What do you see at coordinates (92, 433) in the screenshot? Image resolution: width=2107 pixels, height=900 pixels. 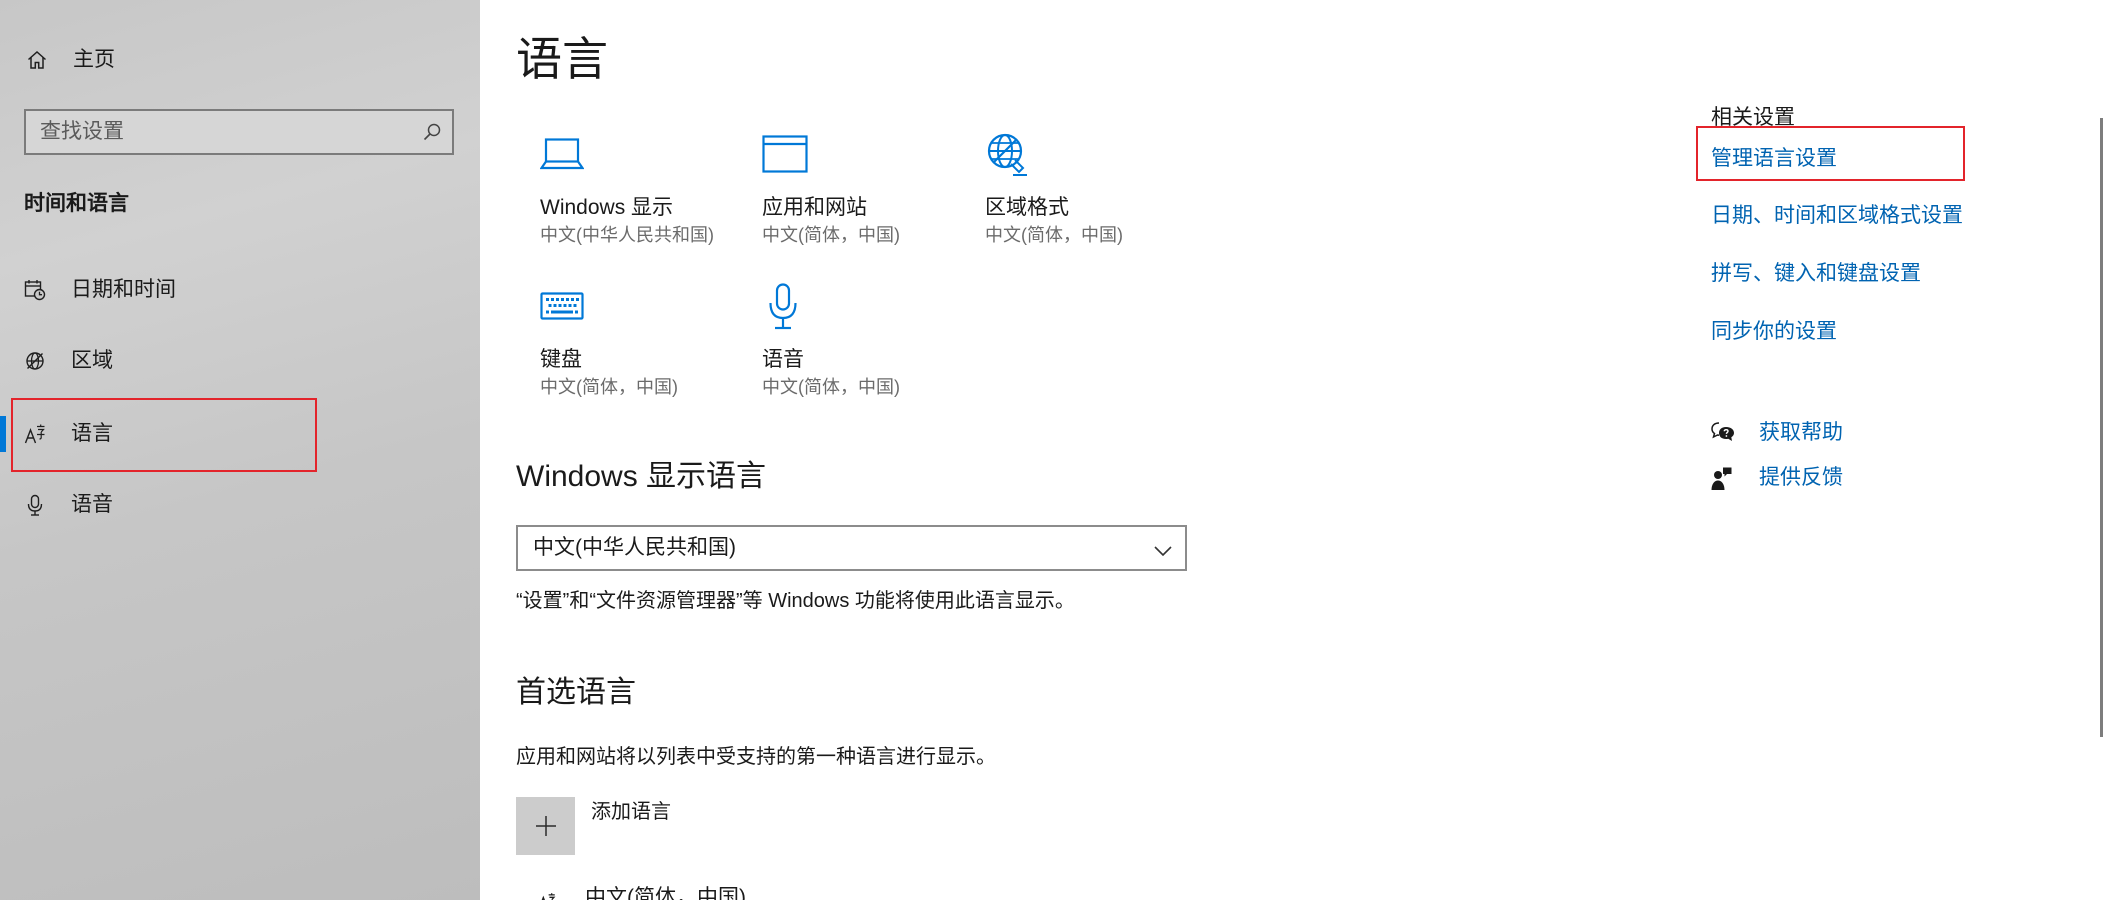 I see `sidebar-item-label: 语言` at bounding box center [92, 433].